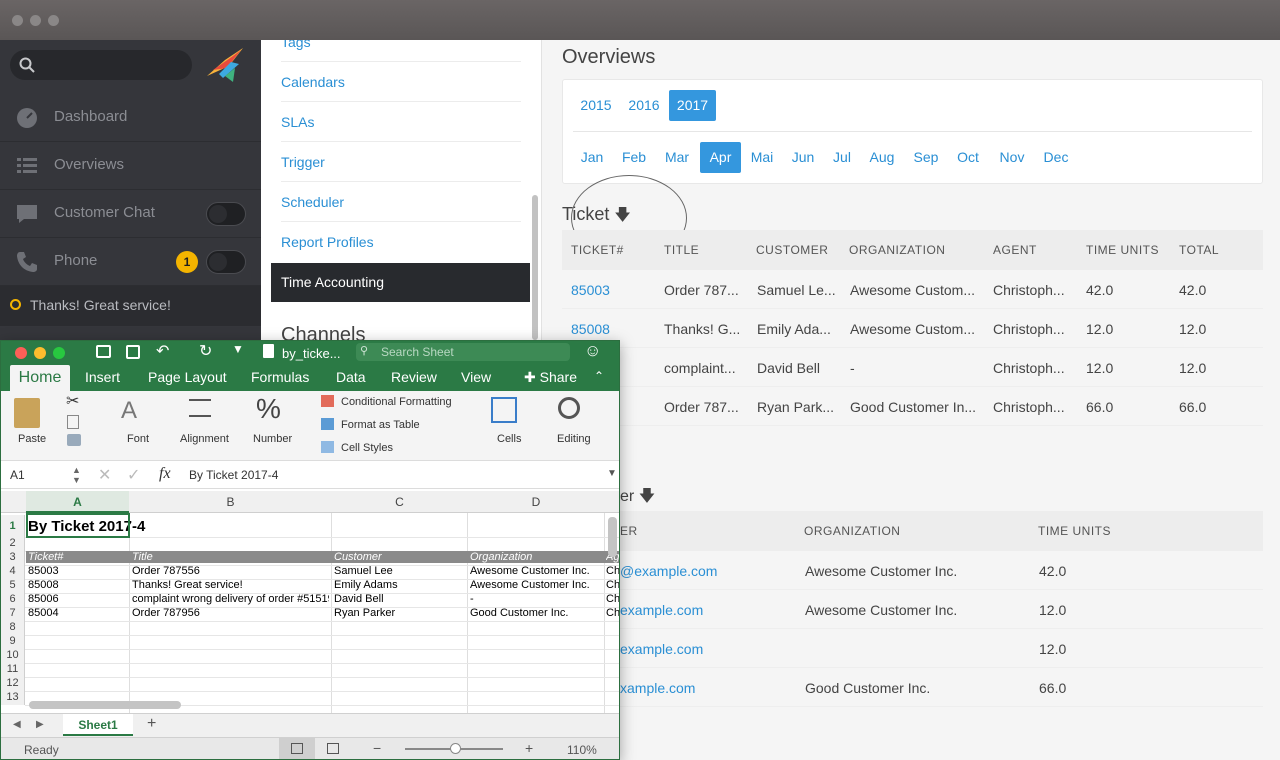  Describe the element at coordinates (550, 377) in the screenshot. I see `share-button: ✚ Share` at that location.